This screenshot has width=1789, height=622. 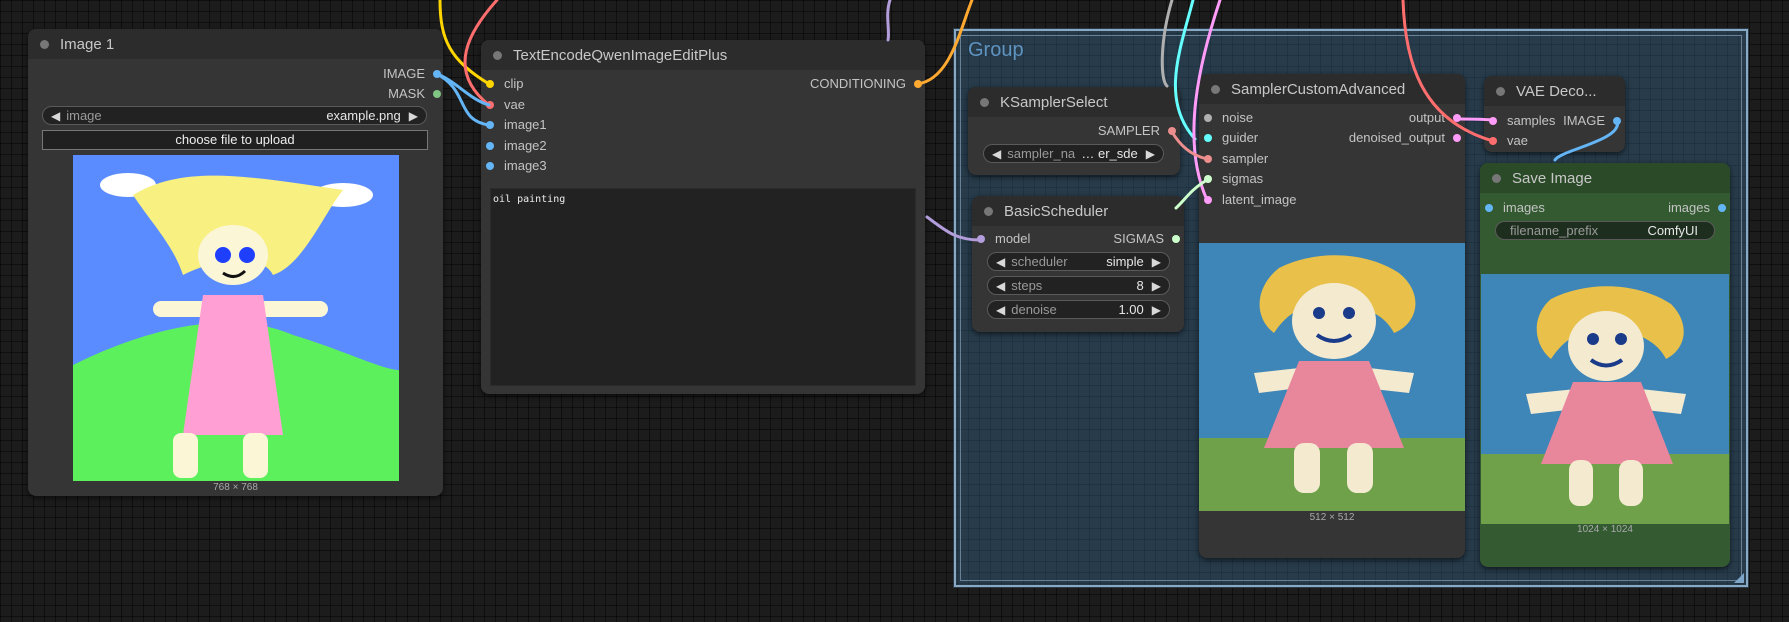 I want to click on denoise-widget: ◀ denoise 1.00 ▶, so click(x=1078, y=309).